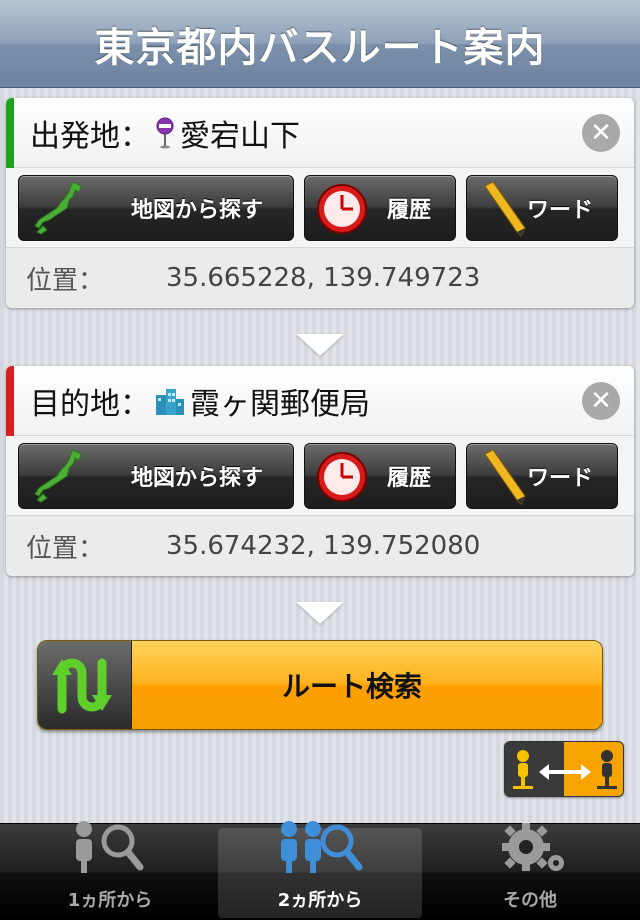 The width and height of the screenshot is (640, 920). What do you see at coordinates (323, 546) in the screenshot?
I see `destination-position-value: 35.674232, 139.752080` at bounding box center [323, 546].